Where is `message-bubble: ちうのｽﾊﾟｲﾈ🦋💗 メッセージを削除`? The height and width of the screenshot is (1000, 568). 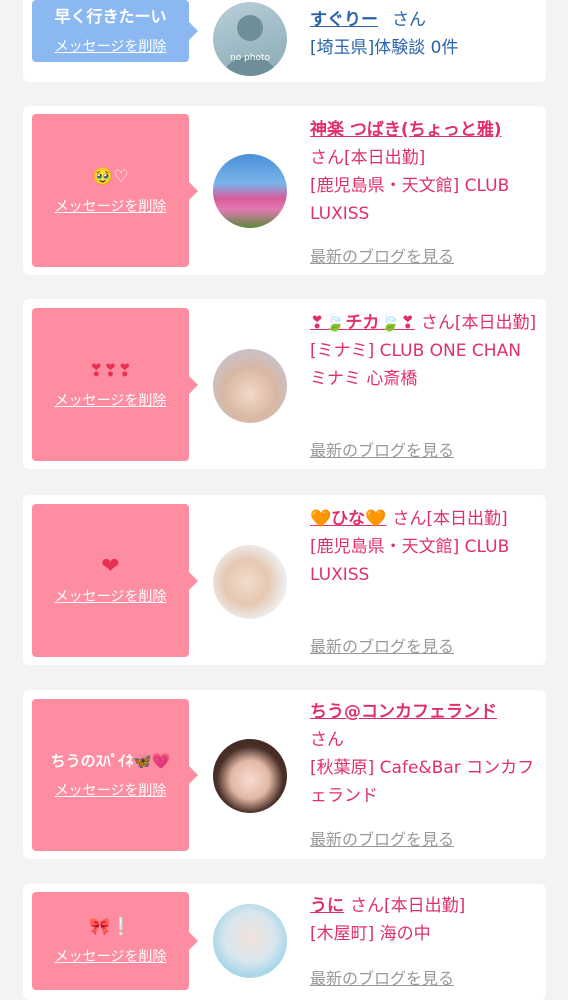
message-bubble: ちうのｽﾊﾟｲﾈ🦋💗 メッセージを削除 is located at coordinates (115, 775).